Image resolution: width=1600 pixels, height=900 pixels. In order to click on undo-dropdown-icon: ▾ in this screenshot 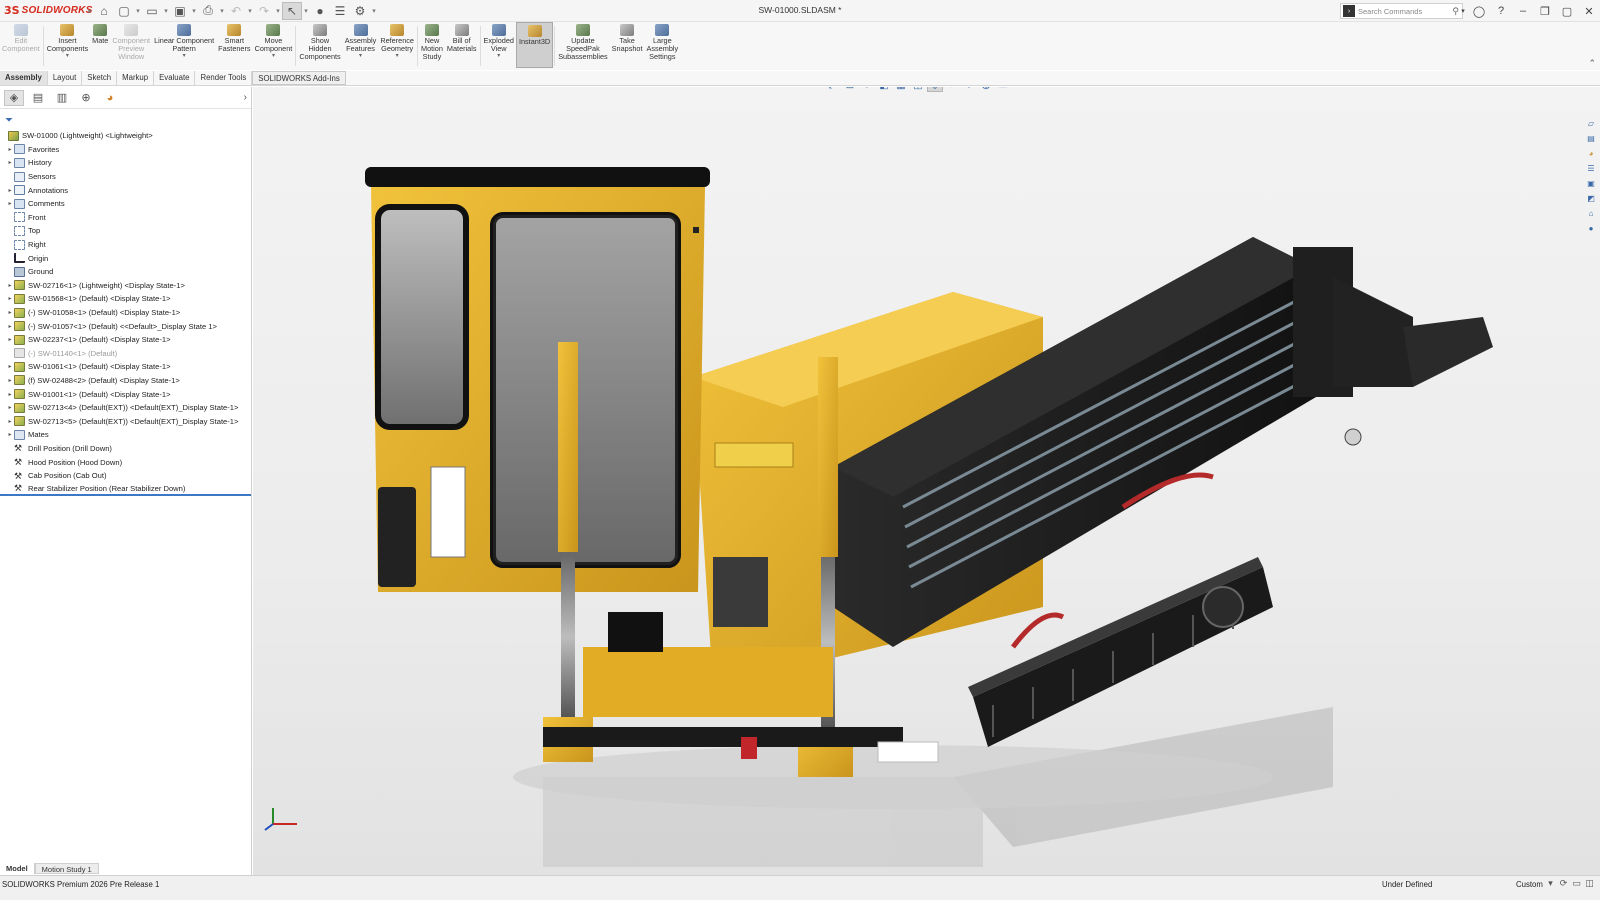, I will do `click(250, 11)`.